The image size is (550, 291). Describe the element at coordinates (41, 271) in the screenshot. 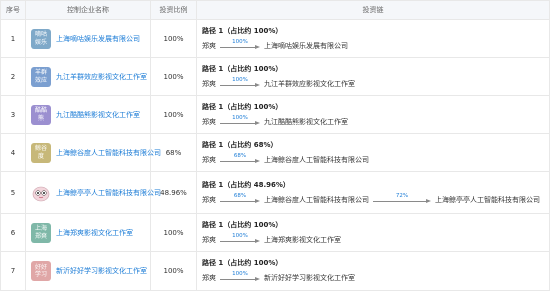

I see `company-logo: 好好 学习` at that location.